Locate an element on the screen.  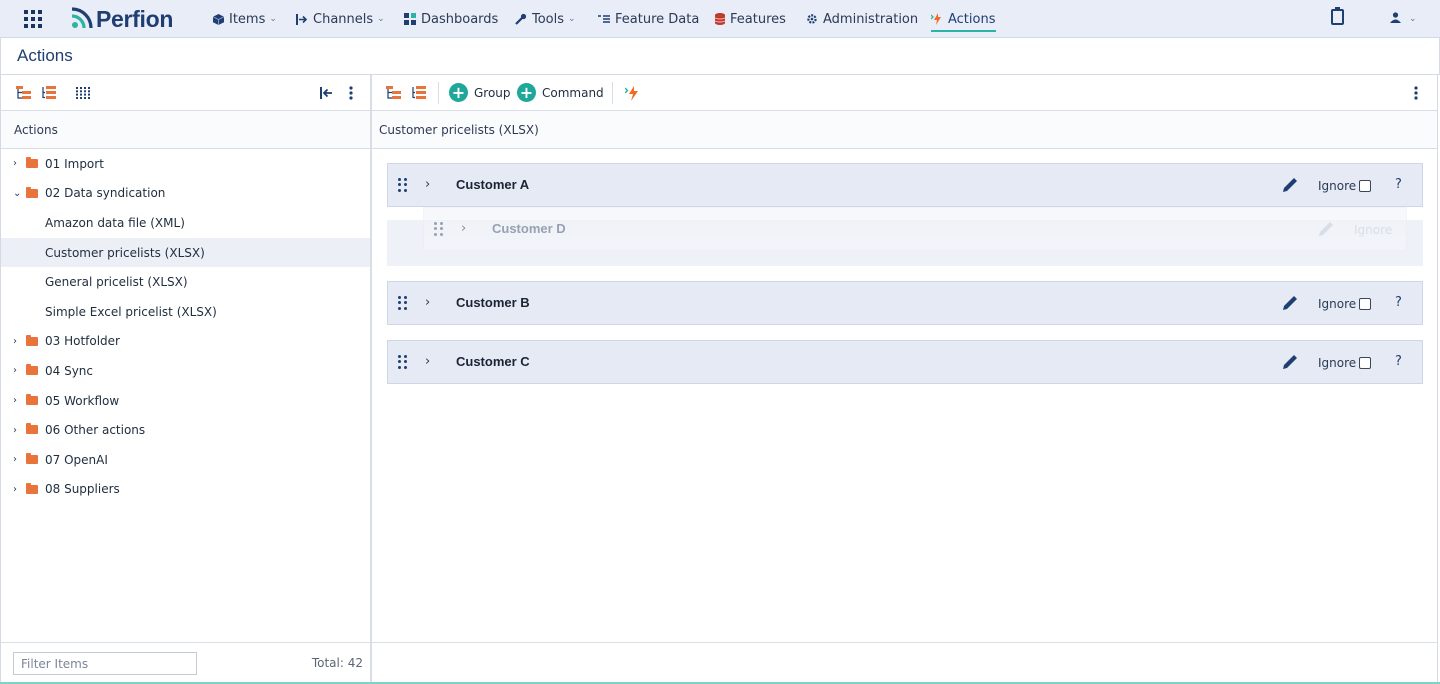
nav-dashboards: Dashboards is located at coordinates (451, 19).